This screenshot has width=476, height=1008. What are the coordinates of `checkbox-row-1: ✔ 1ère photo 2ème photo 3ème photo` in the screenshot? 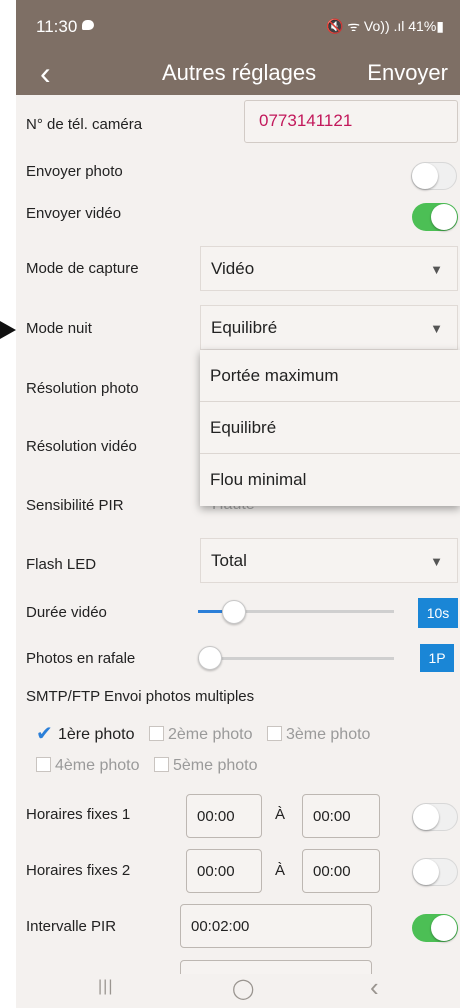 It's located at (208, 733).